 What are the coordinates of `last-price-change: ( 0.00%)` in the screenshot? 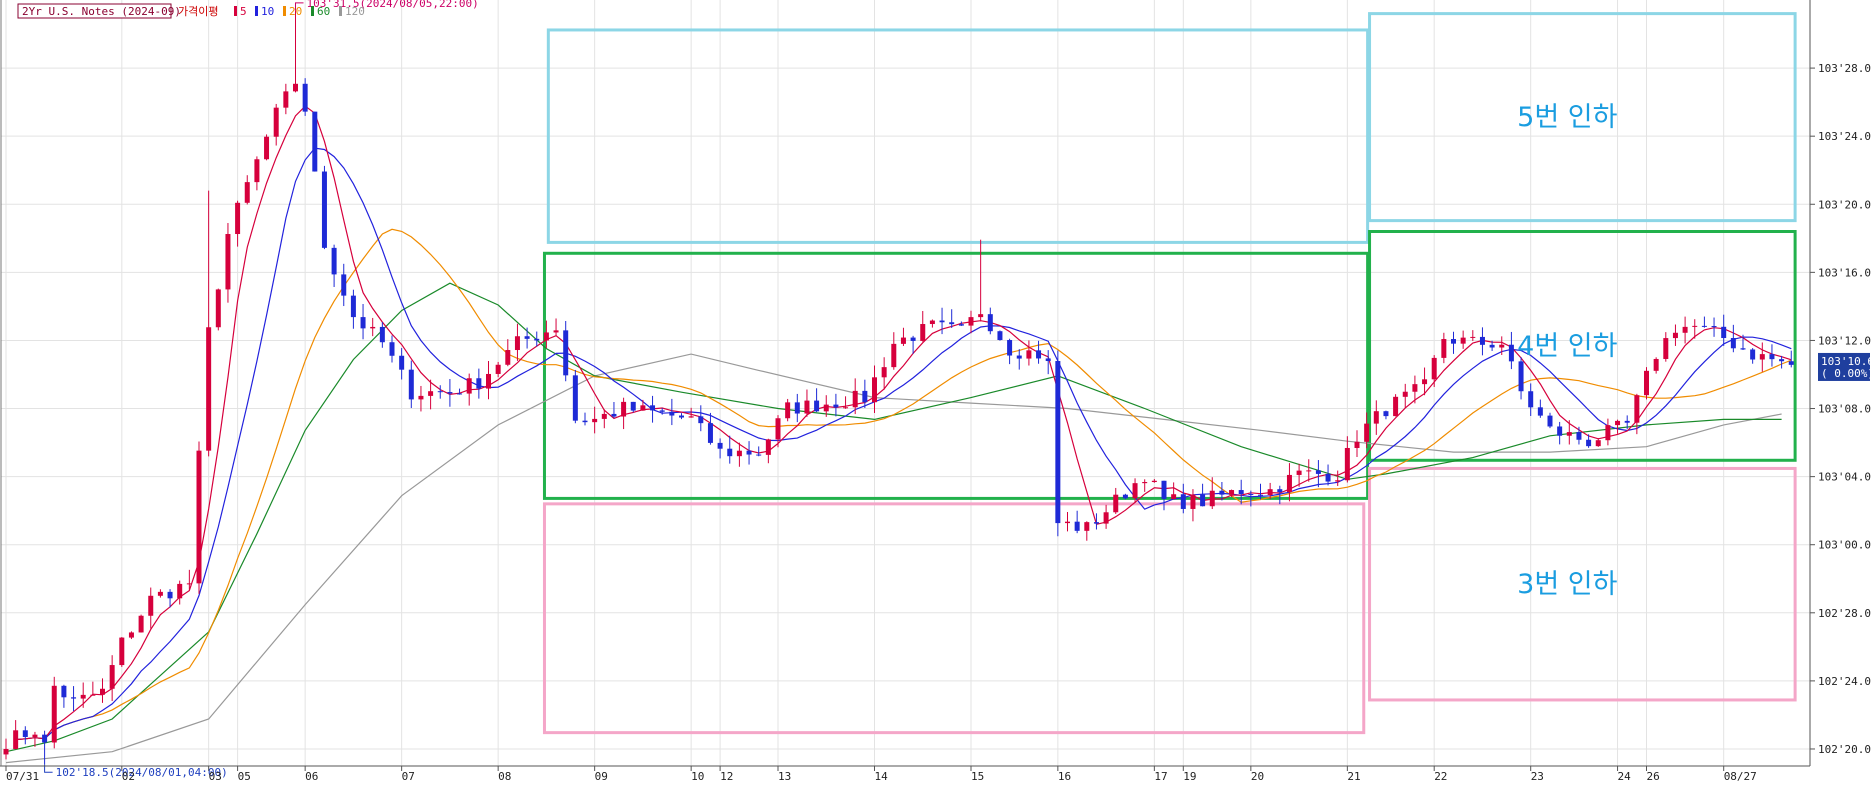 It's located at (1846, 373).